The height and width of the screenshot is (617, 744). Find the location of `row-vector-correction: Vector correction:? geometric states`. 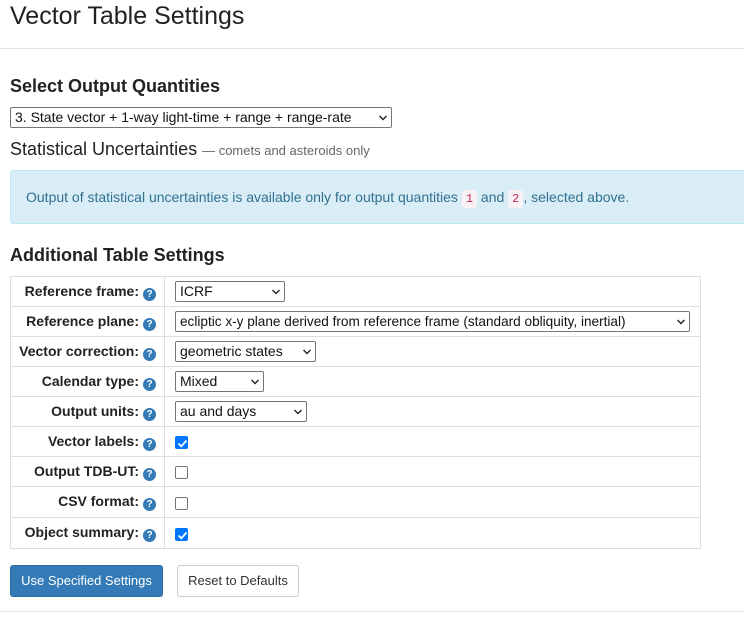

row-vector-correction: Vector correction:? geometric states is located at coordinates (355, 351).